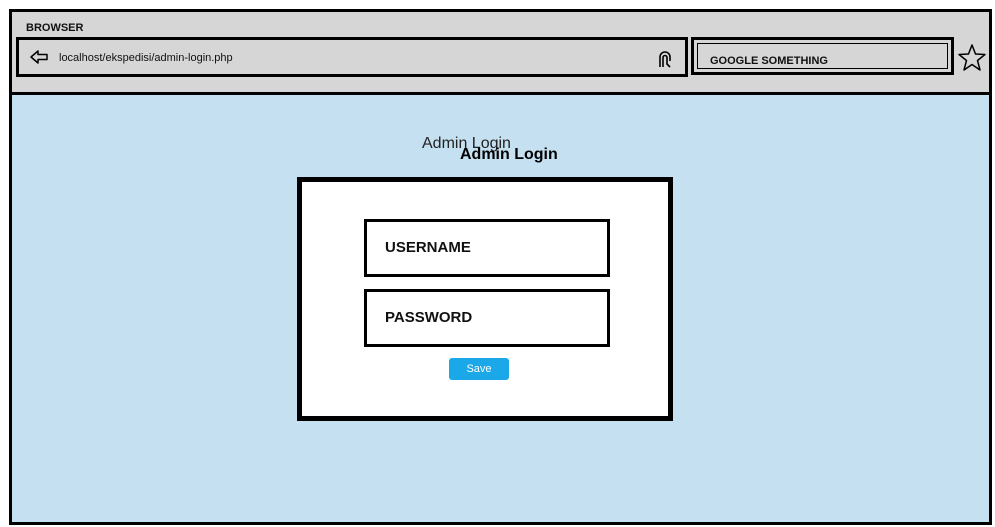 The height and width of the screenshot is (527, 995). I want to click on search-placeholder: GOOGLE SOMETHING, so click(769, 61).